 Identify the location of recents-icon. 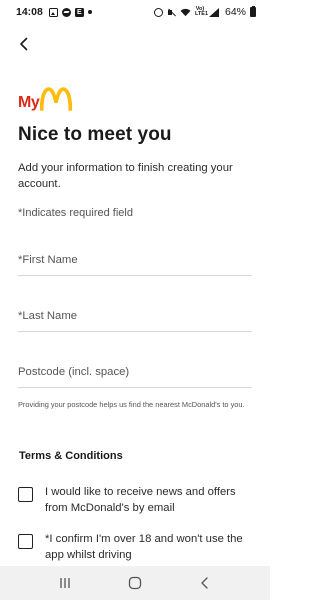
(65, 583).